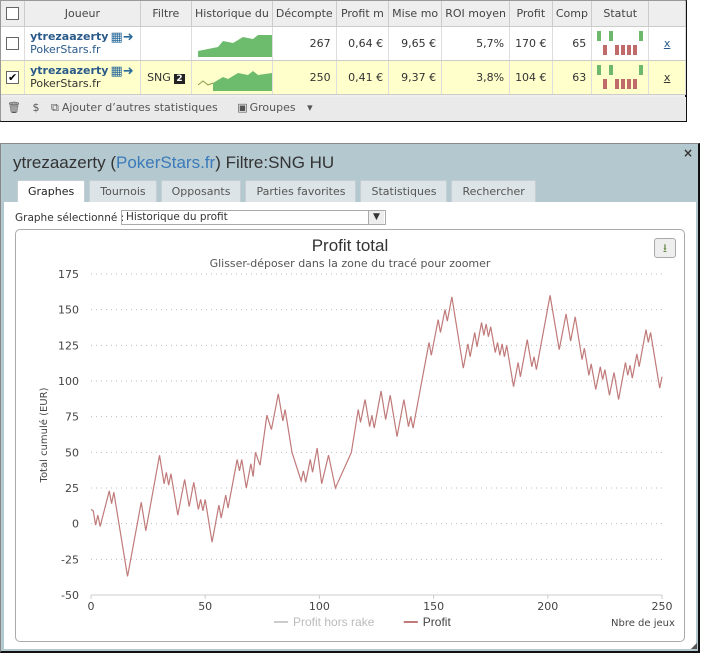 This screenshot has width=703, height=659. What do you see at coordinates (205, 606) in the screenshot?
I see `x-tick-label: 50` at bounding box center [205, 606].